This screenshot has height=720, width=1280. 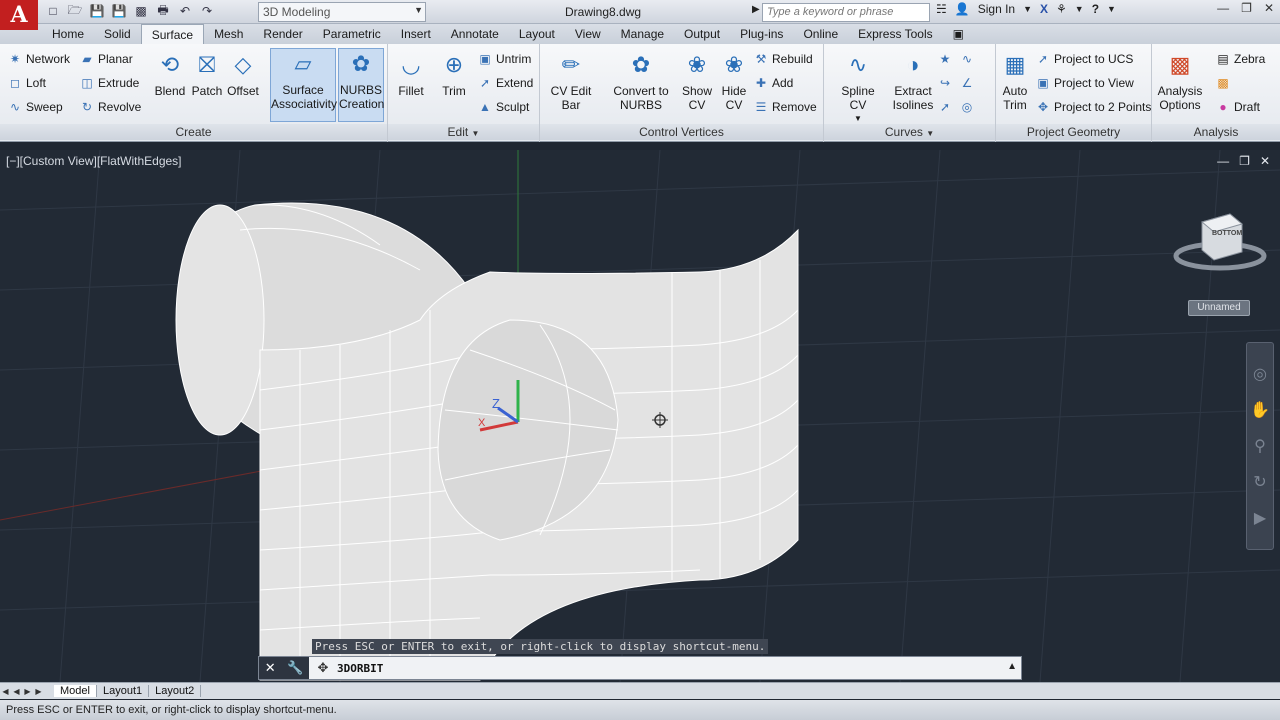 What do you see at coordinates (1012, 666) in the screenshot?
I see `chevron-up-icon: ▲` at bounding box center [1012, 666].